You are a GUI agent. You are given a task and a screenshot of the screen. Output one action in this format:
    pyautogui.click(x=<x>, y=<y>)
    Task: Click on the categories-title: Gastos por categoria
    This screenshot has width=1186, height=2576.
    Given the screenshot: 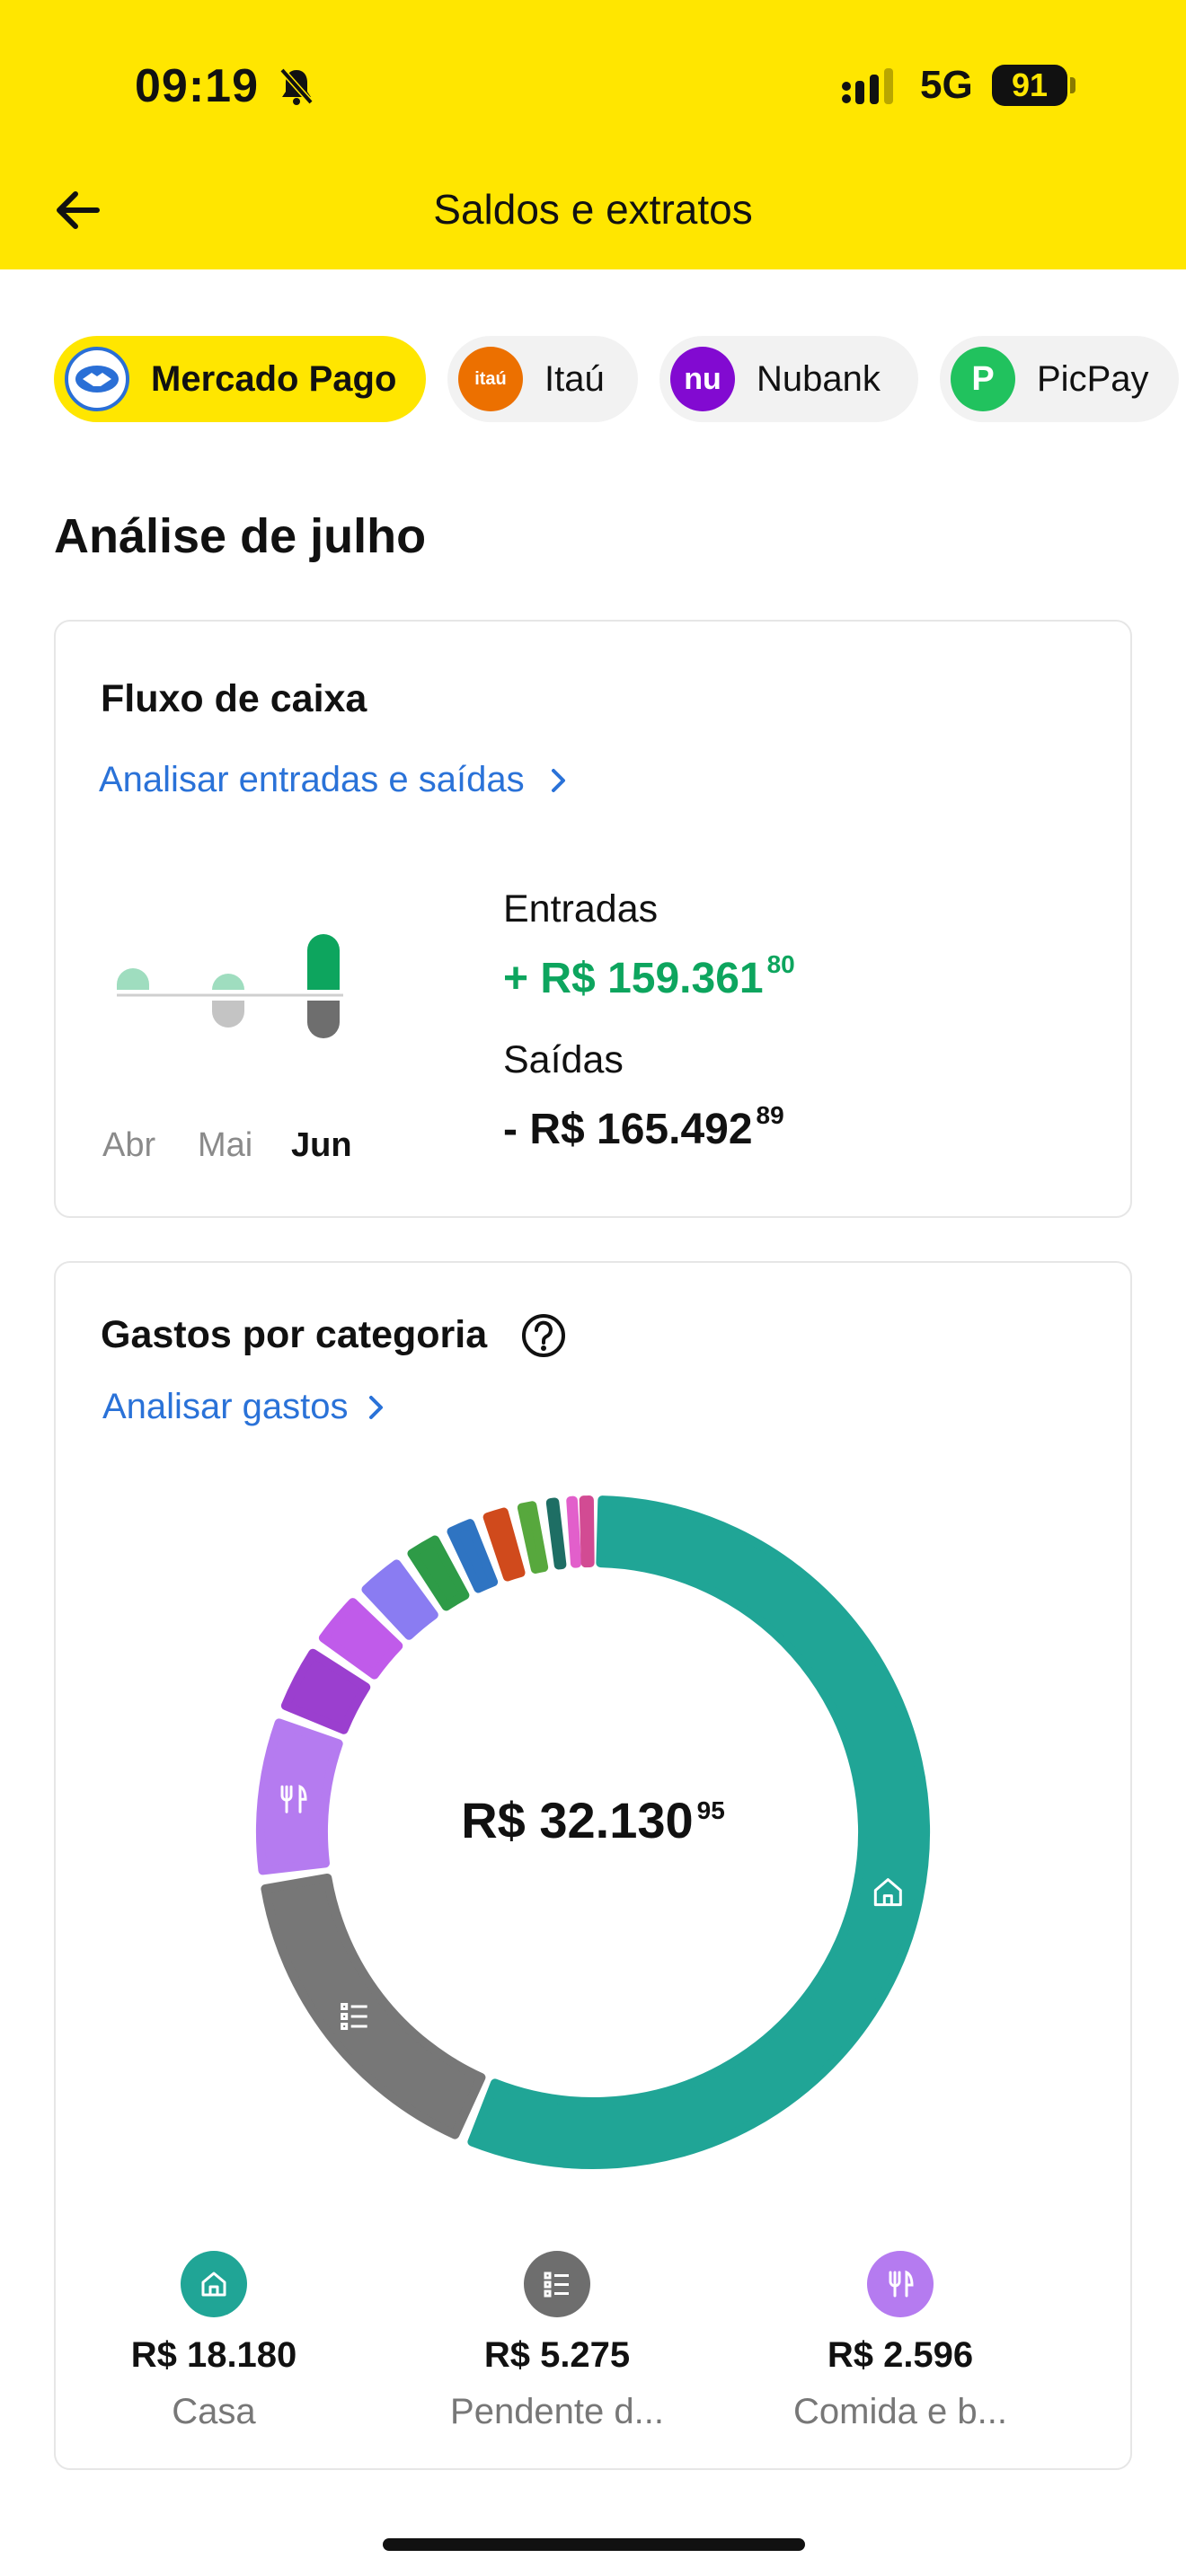 What is the action you would take?
    pyautogui.click(x=294, y=1334)
    